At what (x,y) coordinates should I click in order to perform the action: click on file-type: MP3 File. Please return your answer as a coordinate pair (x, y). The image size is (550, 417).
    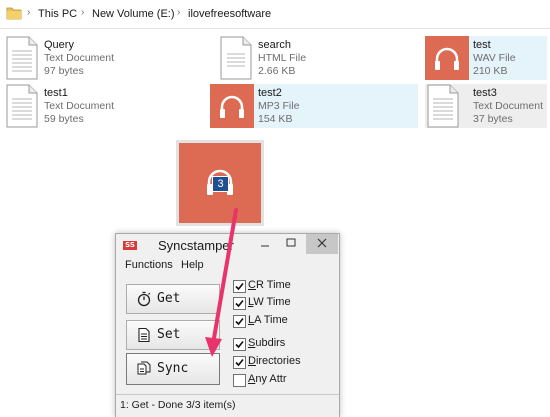
    Looking at the image, I should click on (279, 106).